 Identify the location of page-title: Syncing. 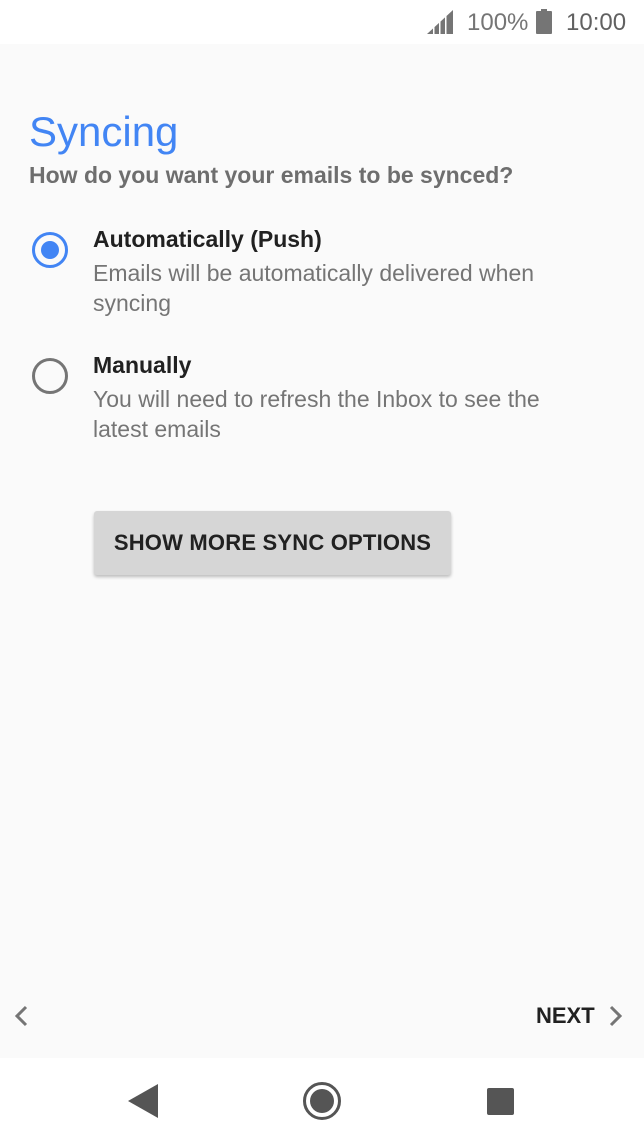
(104, 131).